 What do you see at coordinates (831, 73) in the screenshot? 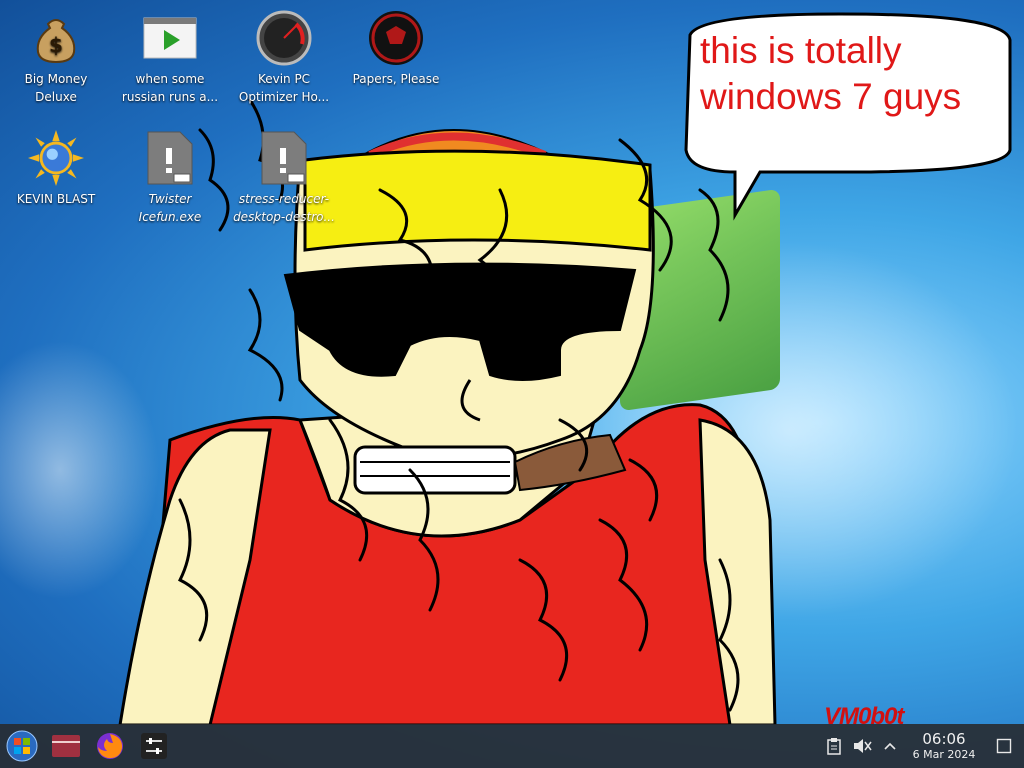
I see `speech-bubble-text: this is totally windows 7 guys` at bounding box center [831, 73].